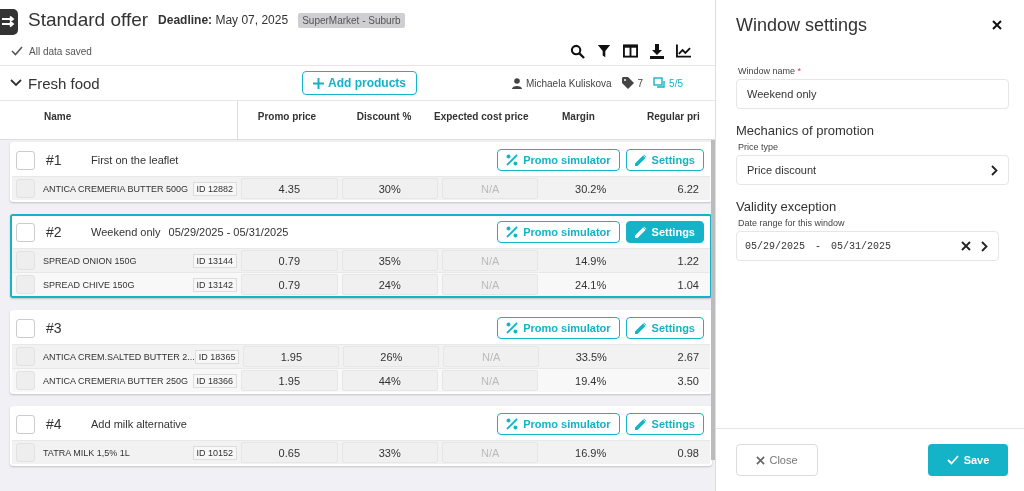 Image resolution: width=1024 pixels, height=491 pixels. Describe the element at coordinates (90, 260) in the screenshot. I see `product-name: SPREAD ONION 150G` at that location.